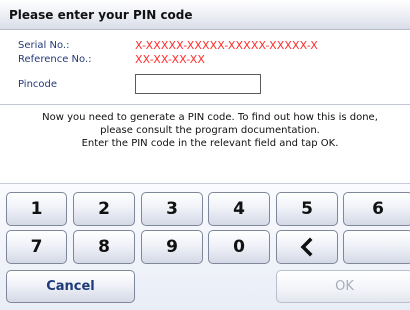 This screenshot has width=410, height=310. I want to click on key-4-label: 4, so click(239, 209).